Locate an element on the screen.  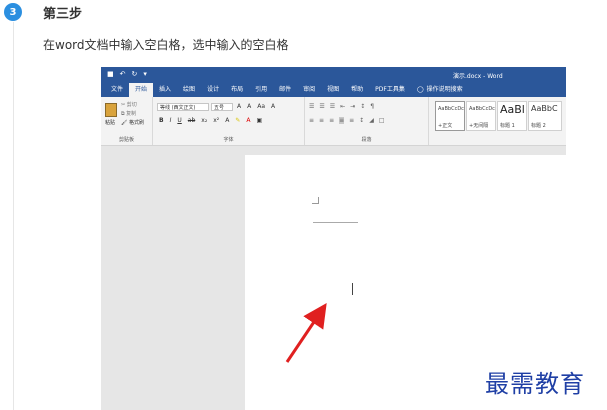
watermark-logo: 最需教育 is located at coordinates (535, 384).